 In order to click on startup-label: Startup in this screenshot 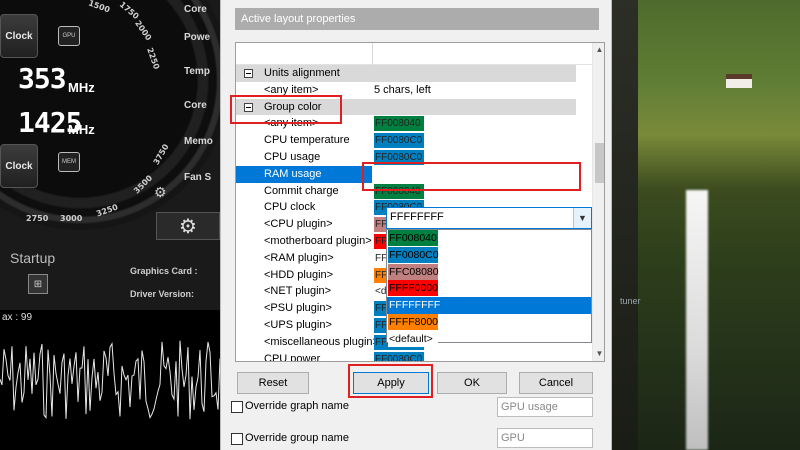, I will do `click(33, 258)`.